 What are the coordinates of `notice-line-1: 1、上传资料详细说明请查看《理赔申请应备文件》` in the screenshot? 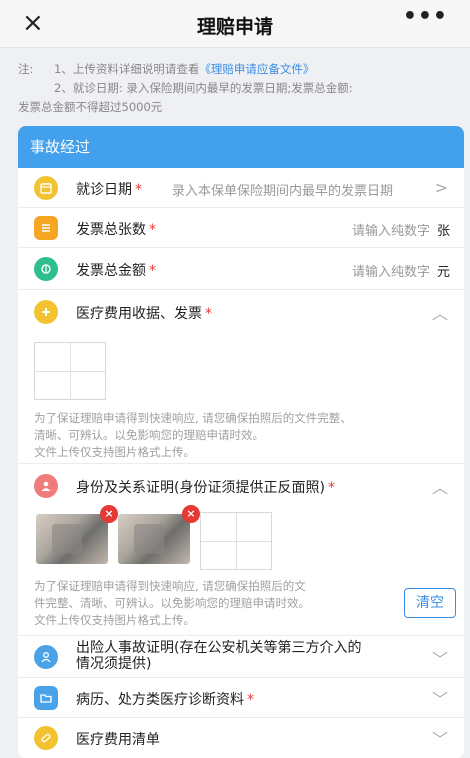 It's located at (184, 69).